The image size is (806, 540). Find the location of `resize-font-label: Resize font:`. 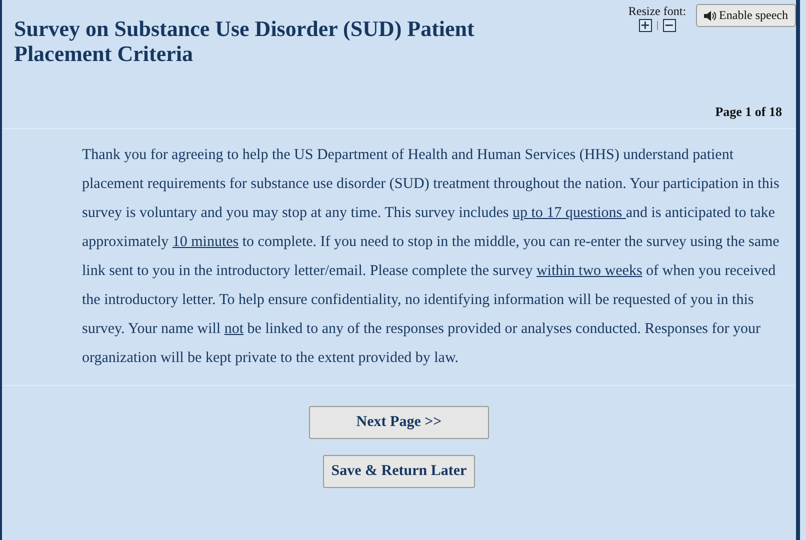

resize-font-label: Resize font: is located at coordinates (657, 11).